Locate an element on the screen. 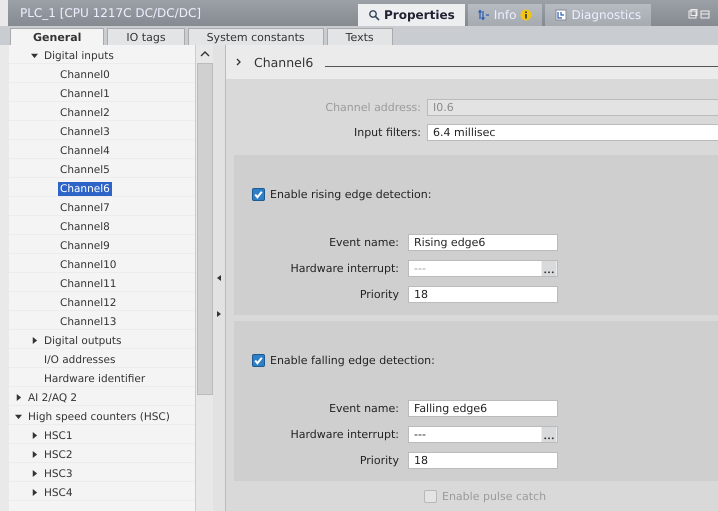  hardware-interrupt-field: --- is located at coordinates (483, 434).